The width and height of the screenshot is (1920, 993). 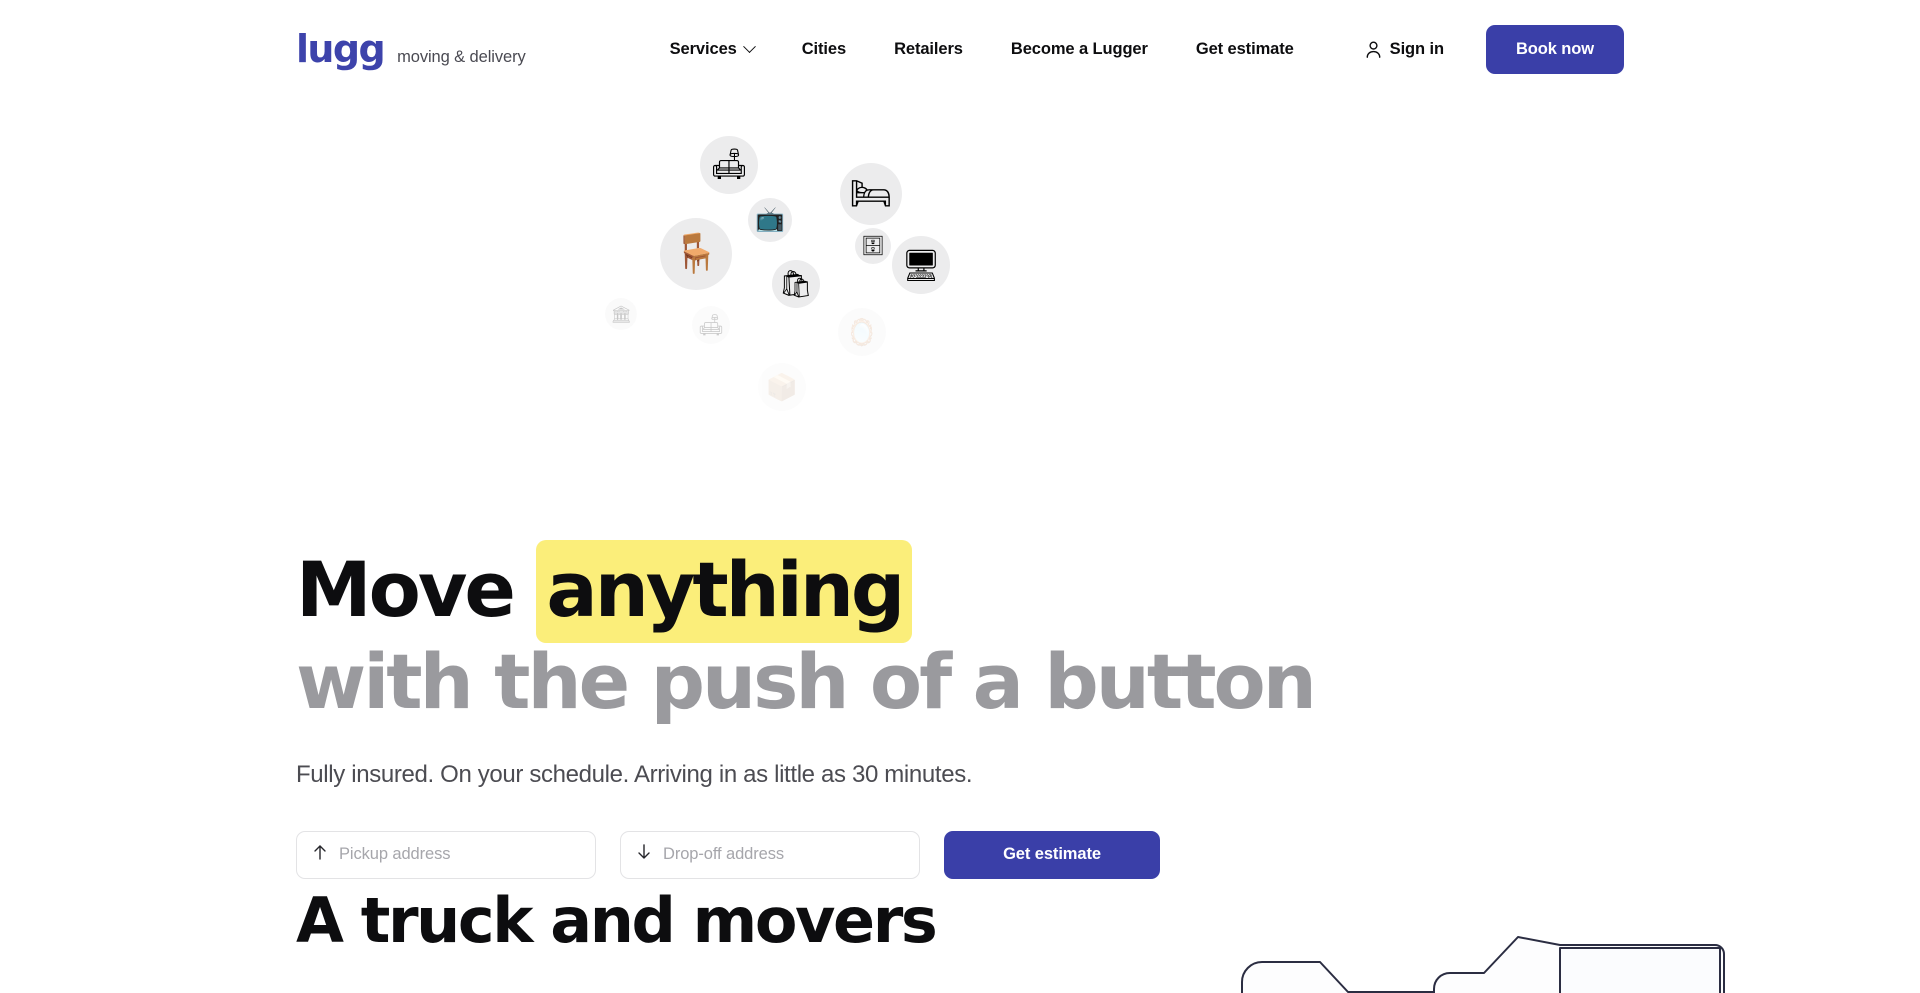 I want to click on box-item: 📦, so click(x=782, y=387).